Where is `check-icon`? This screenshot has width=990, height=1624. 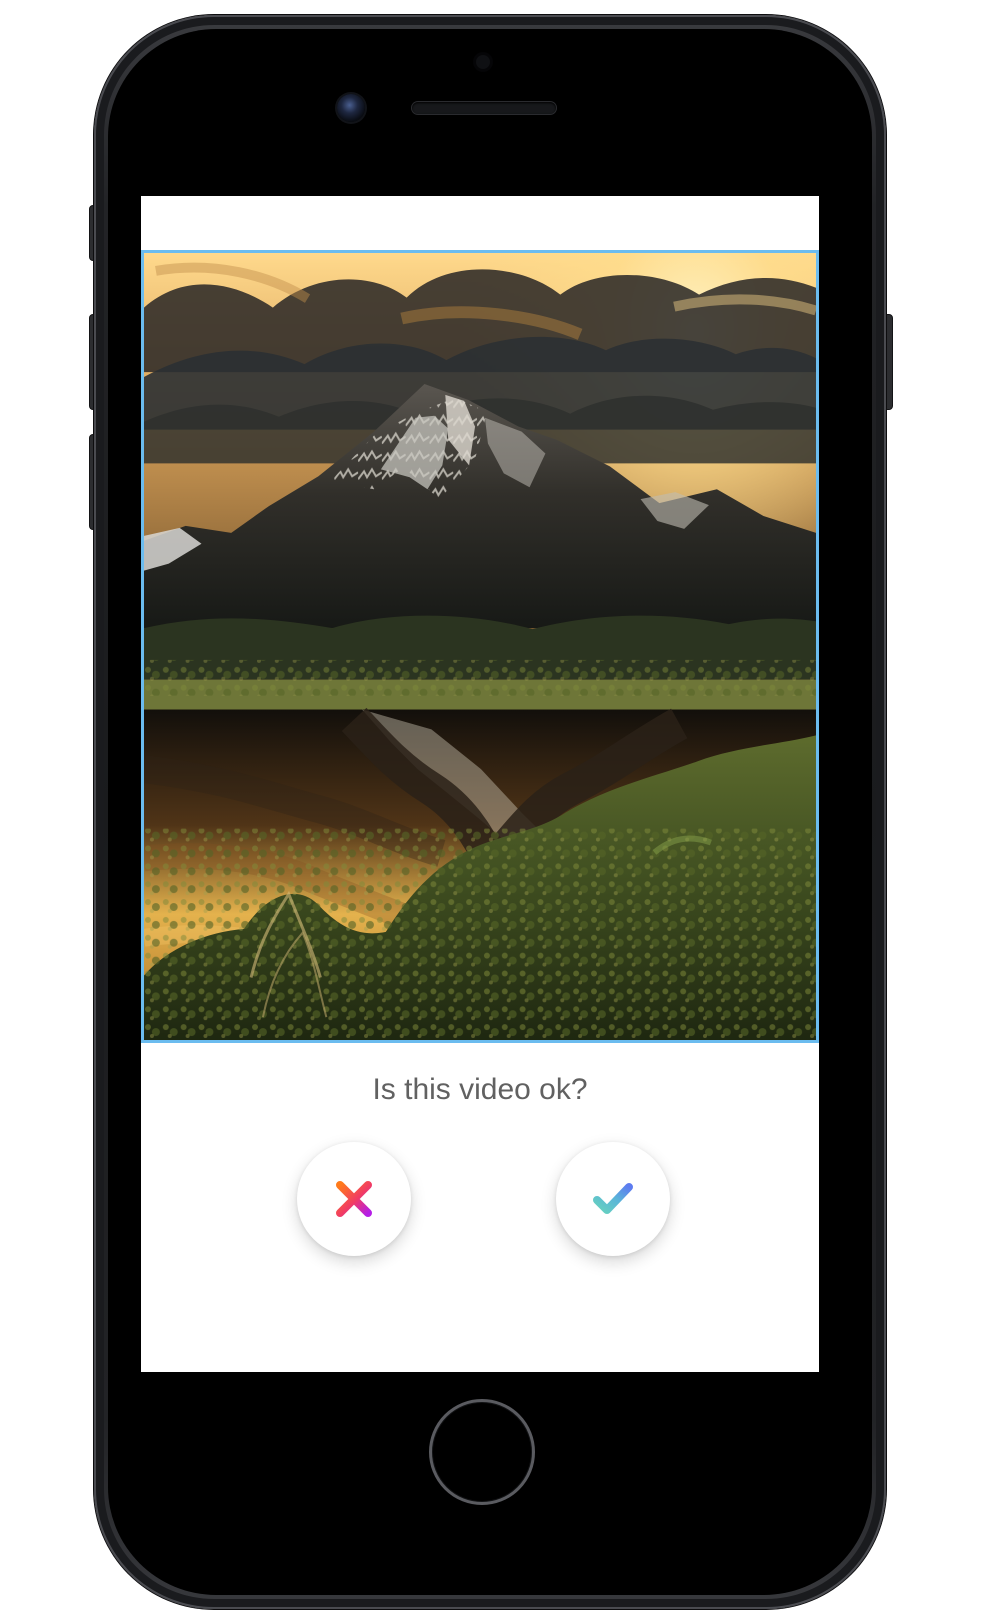 check-icon is located at coordinates (613, 1198).